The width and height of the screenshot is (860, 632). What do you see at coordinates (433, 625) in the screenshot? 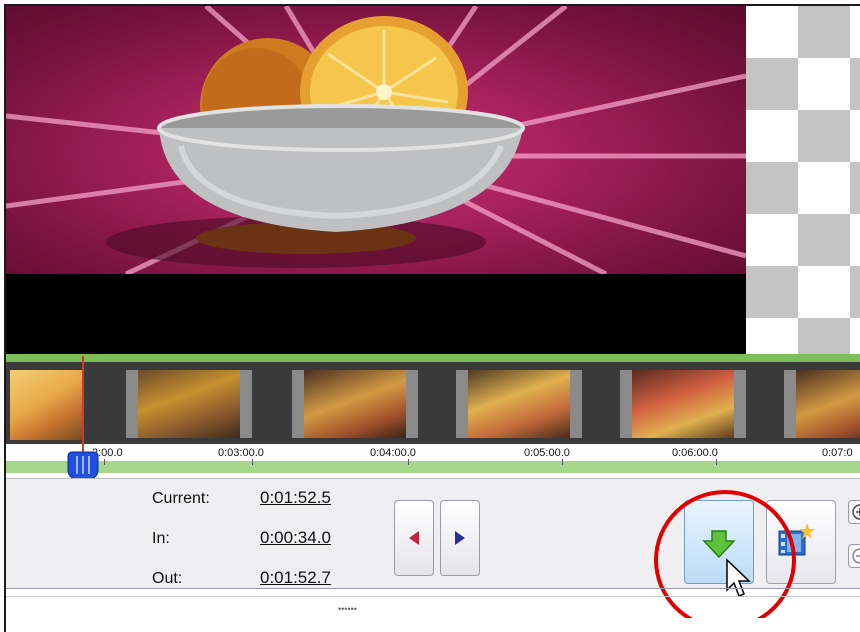
I see `status-area` at bounding box center [433, 625].